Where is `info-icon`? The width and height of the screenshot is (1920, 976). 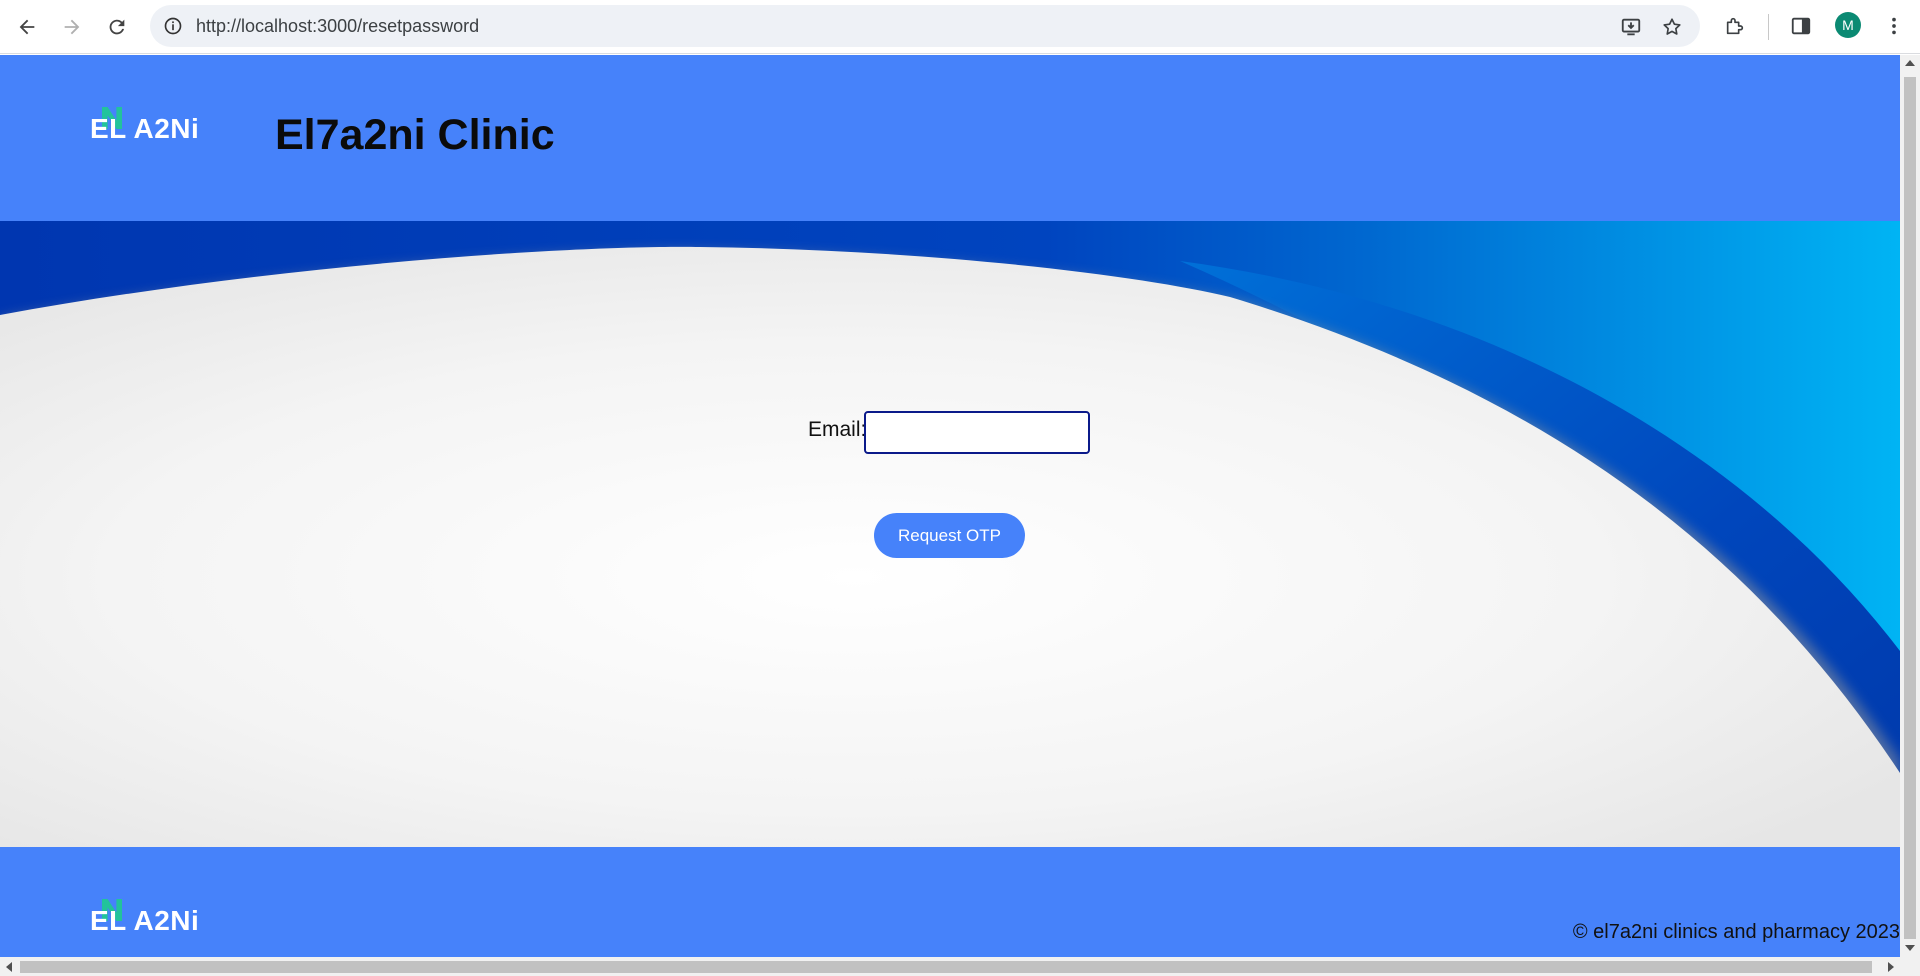
info-icon is located at coordinates (173, 26).